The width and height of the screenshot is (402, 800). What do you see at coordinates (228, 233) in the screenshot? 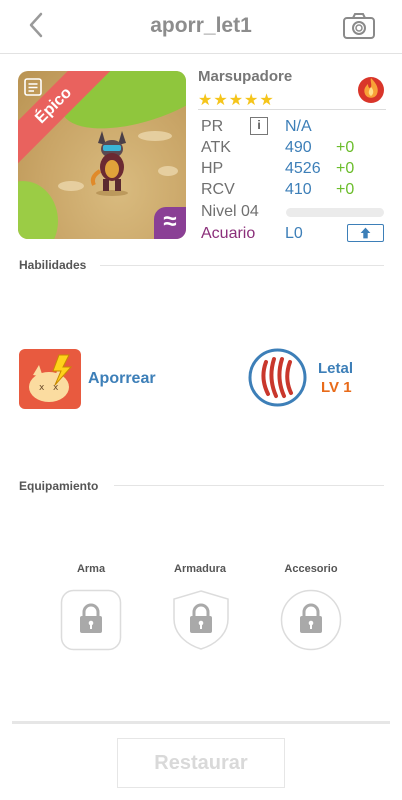
I see `class-label: Acuario` at bounding box center [228, 233].